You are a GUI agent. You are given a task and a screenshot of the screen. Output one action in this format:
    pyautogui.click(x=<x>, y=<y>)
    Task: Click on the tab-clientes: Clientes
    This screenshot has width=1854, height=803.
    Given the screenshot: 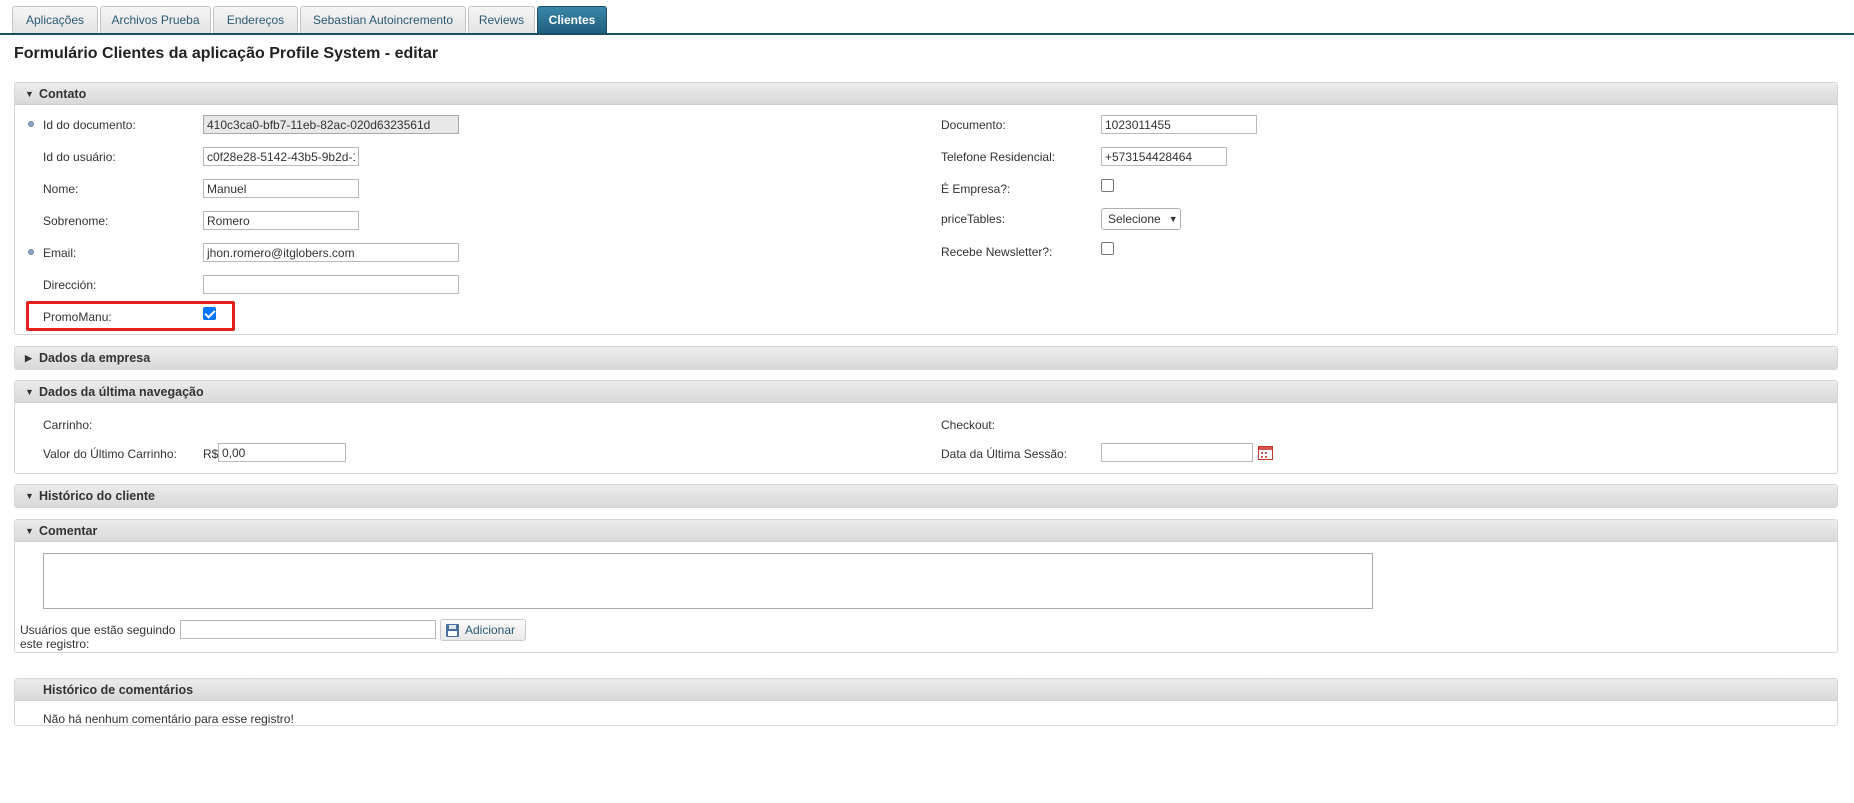 What is the action you would take?
    pyautogui.click(x=572, y=19)
    